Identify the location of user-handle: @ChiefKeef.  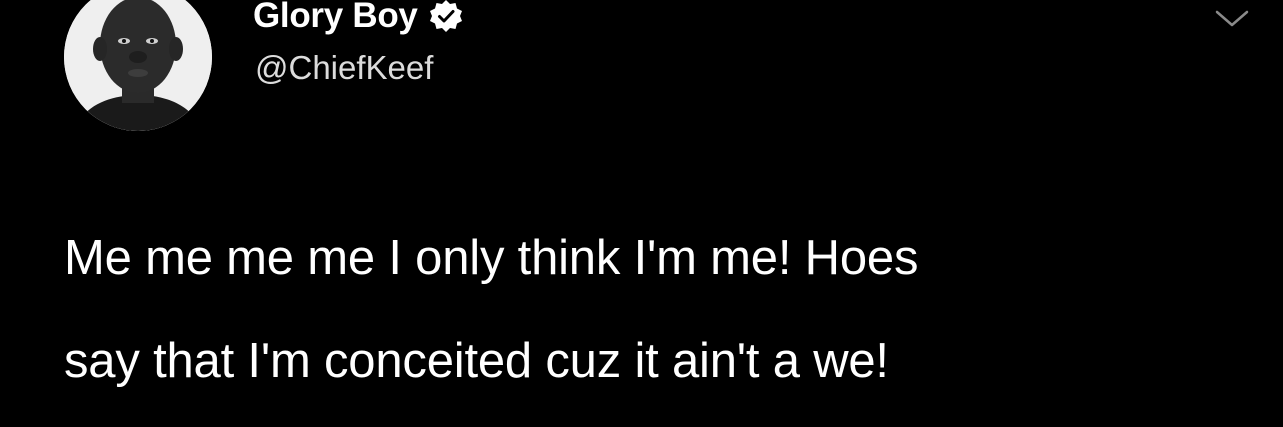
(344, 68).